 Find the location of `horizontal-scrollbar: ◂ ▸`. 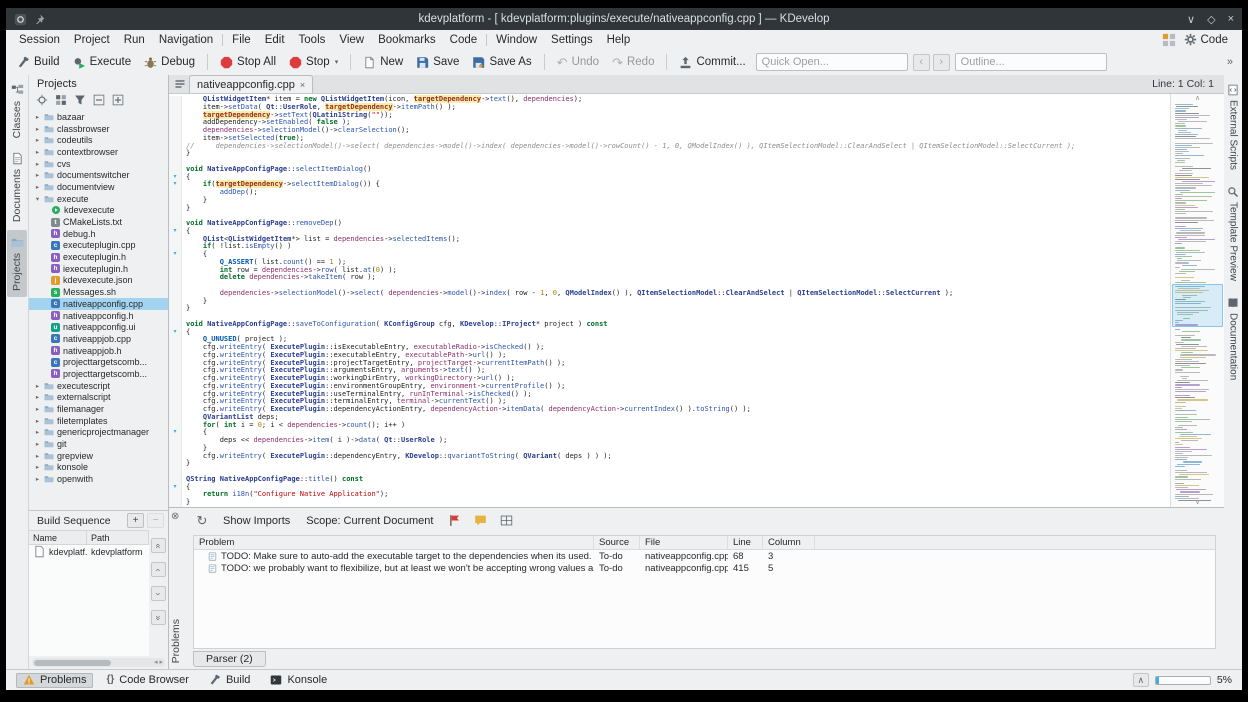

horizontal-scrollbar: ◂ ▸ is located at coordinates (98, 662).